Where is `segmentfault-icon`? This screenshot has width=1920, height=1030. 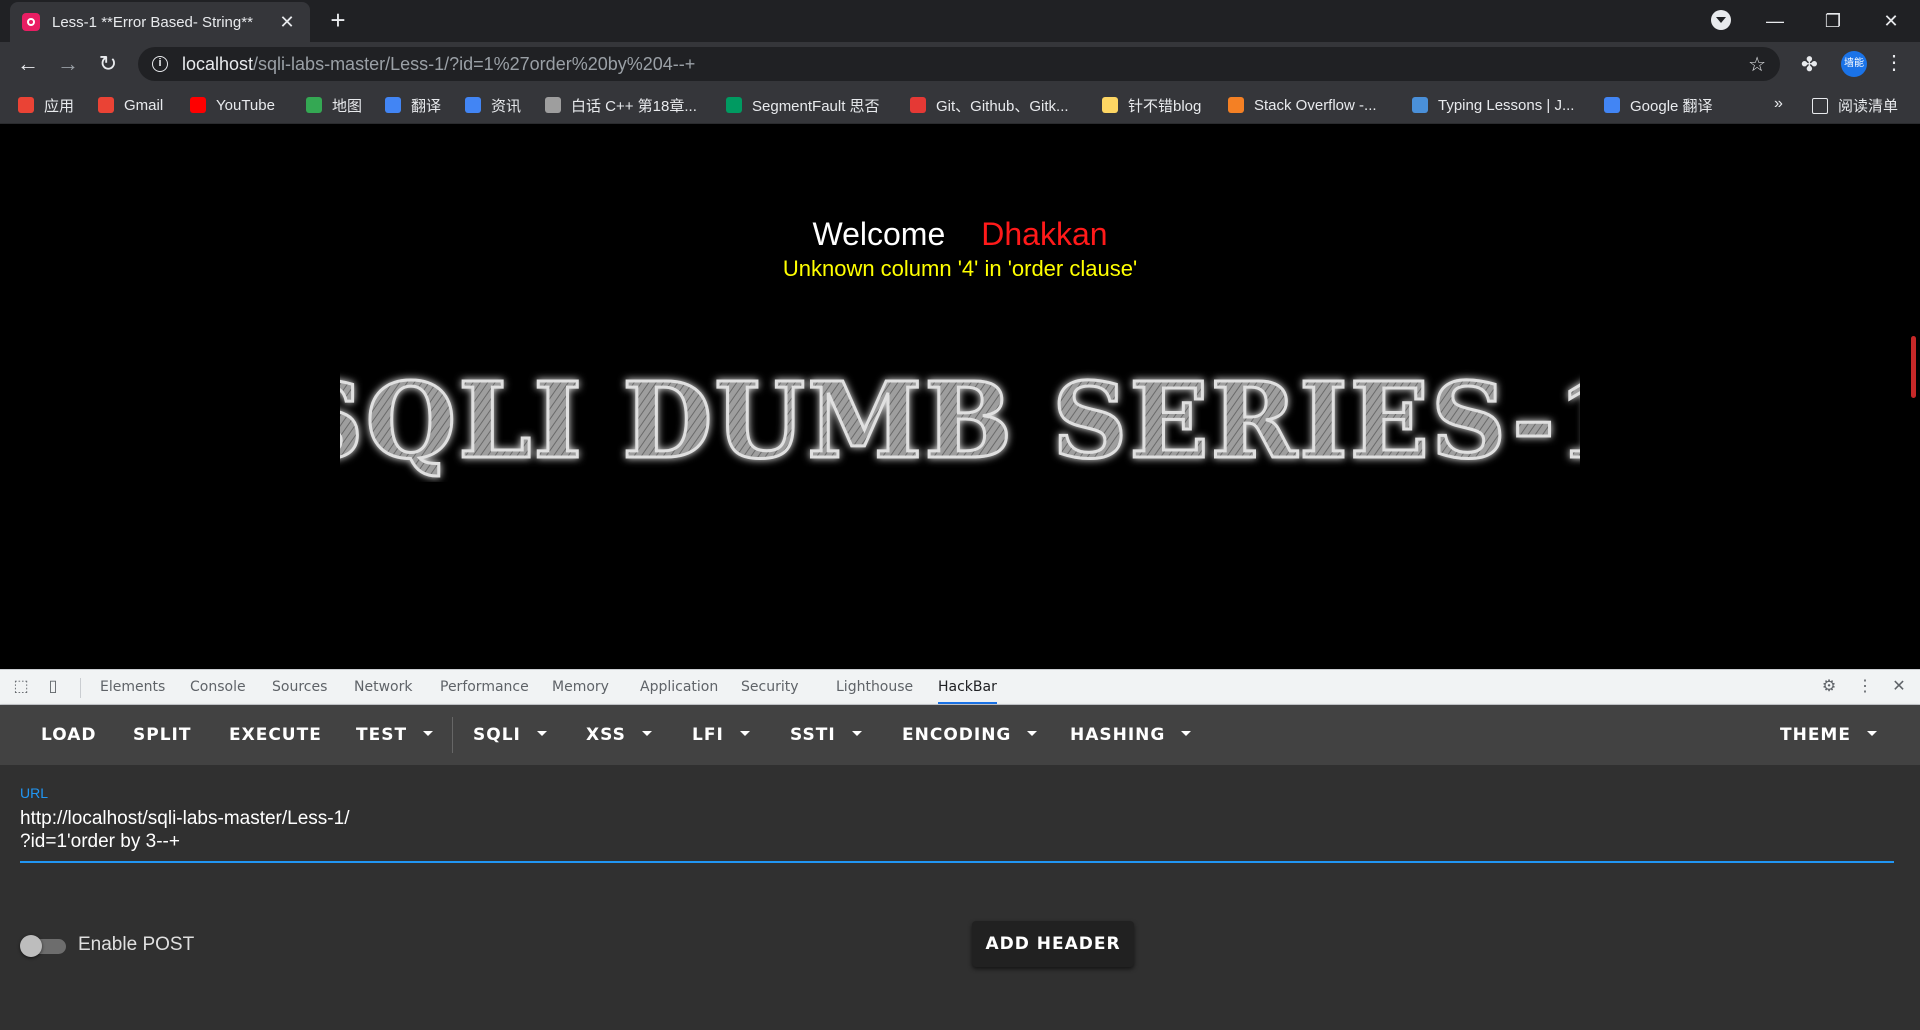 segmentfault-icon is located at coordinates (734, 105).